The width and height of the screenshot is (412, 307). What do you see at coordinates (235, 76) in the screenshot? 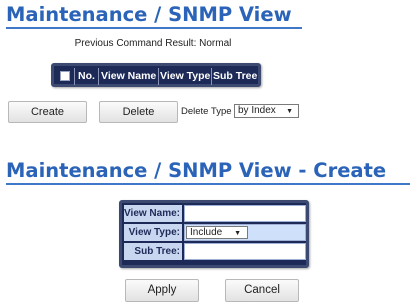
I see `column-header-sub-tree: Sub Tree` at bounding box center [235, 76].